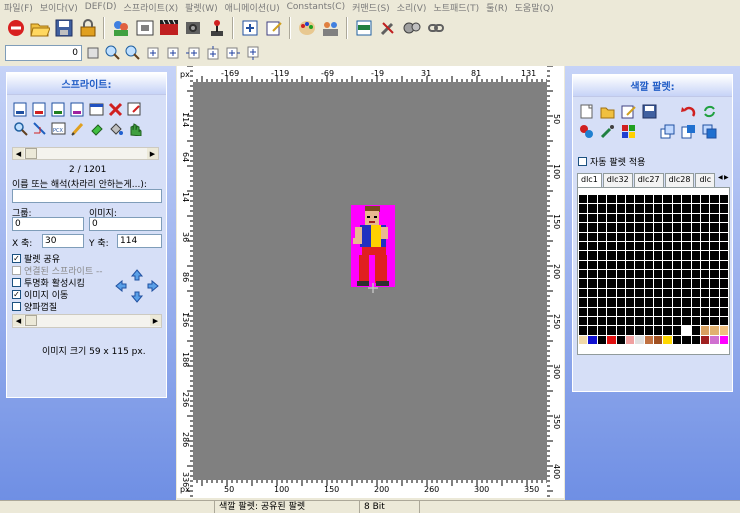 The height and width of the screenshot is (513, 740). What do you see at coordinates (18, 320) in the screenshot?
I see `scroll-left-icon: ◀` at bounding box center [18, 320].